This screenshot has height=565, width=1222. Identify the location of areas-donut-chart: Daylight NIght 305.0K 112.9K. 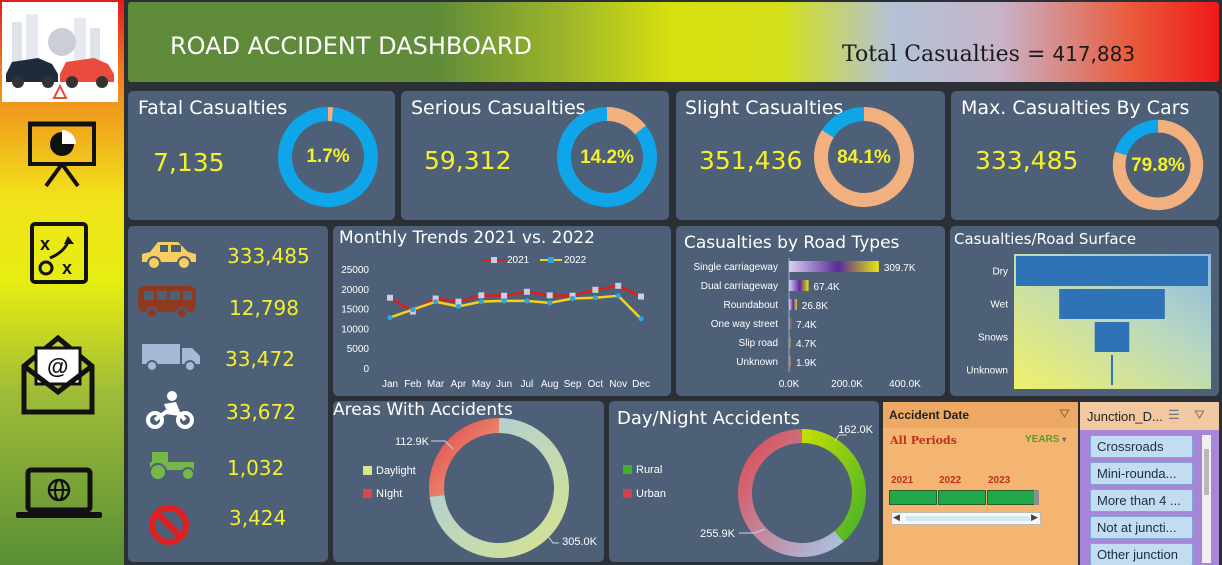
(480, 488).